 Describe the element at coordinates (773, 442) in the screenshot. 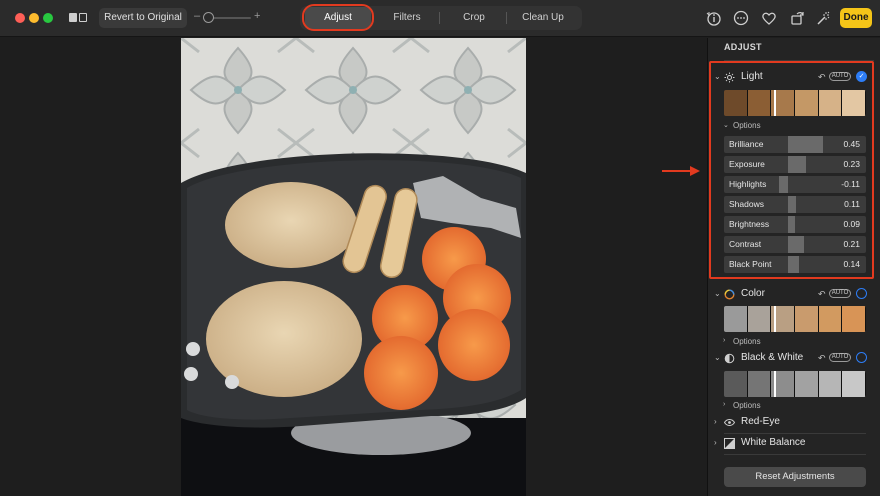

I see `white-balance-label: White Balance` at that location.